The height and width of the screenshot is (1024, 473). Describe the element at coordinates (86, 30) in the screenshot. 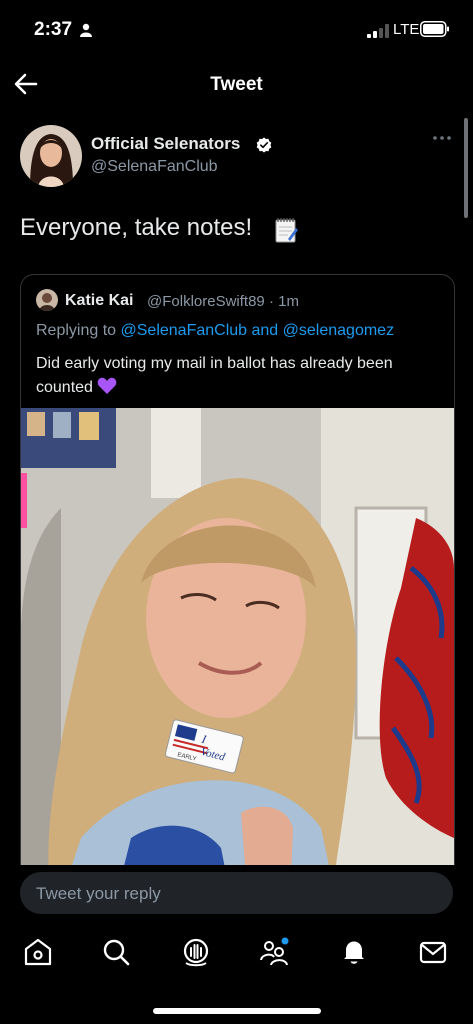

I see `person-icon` at that location.